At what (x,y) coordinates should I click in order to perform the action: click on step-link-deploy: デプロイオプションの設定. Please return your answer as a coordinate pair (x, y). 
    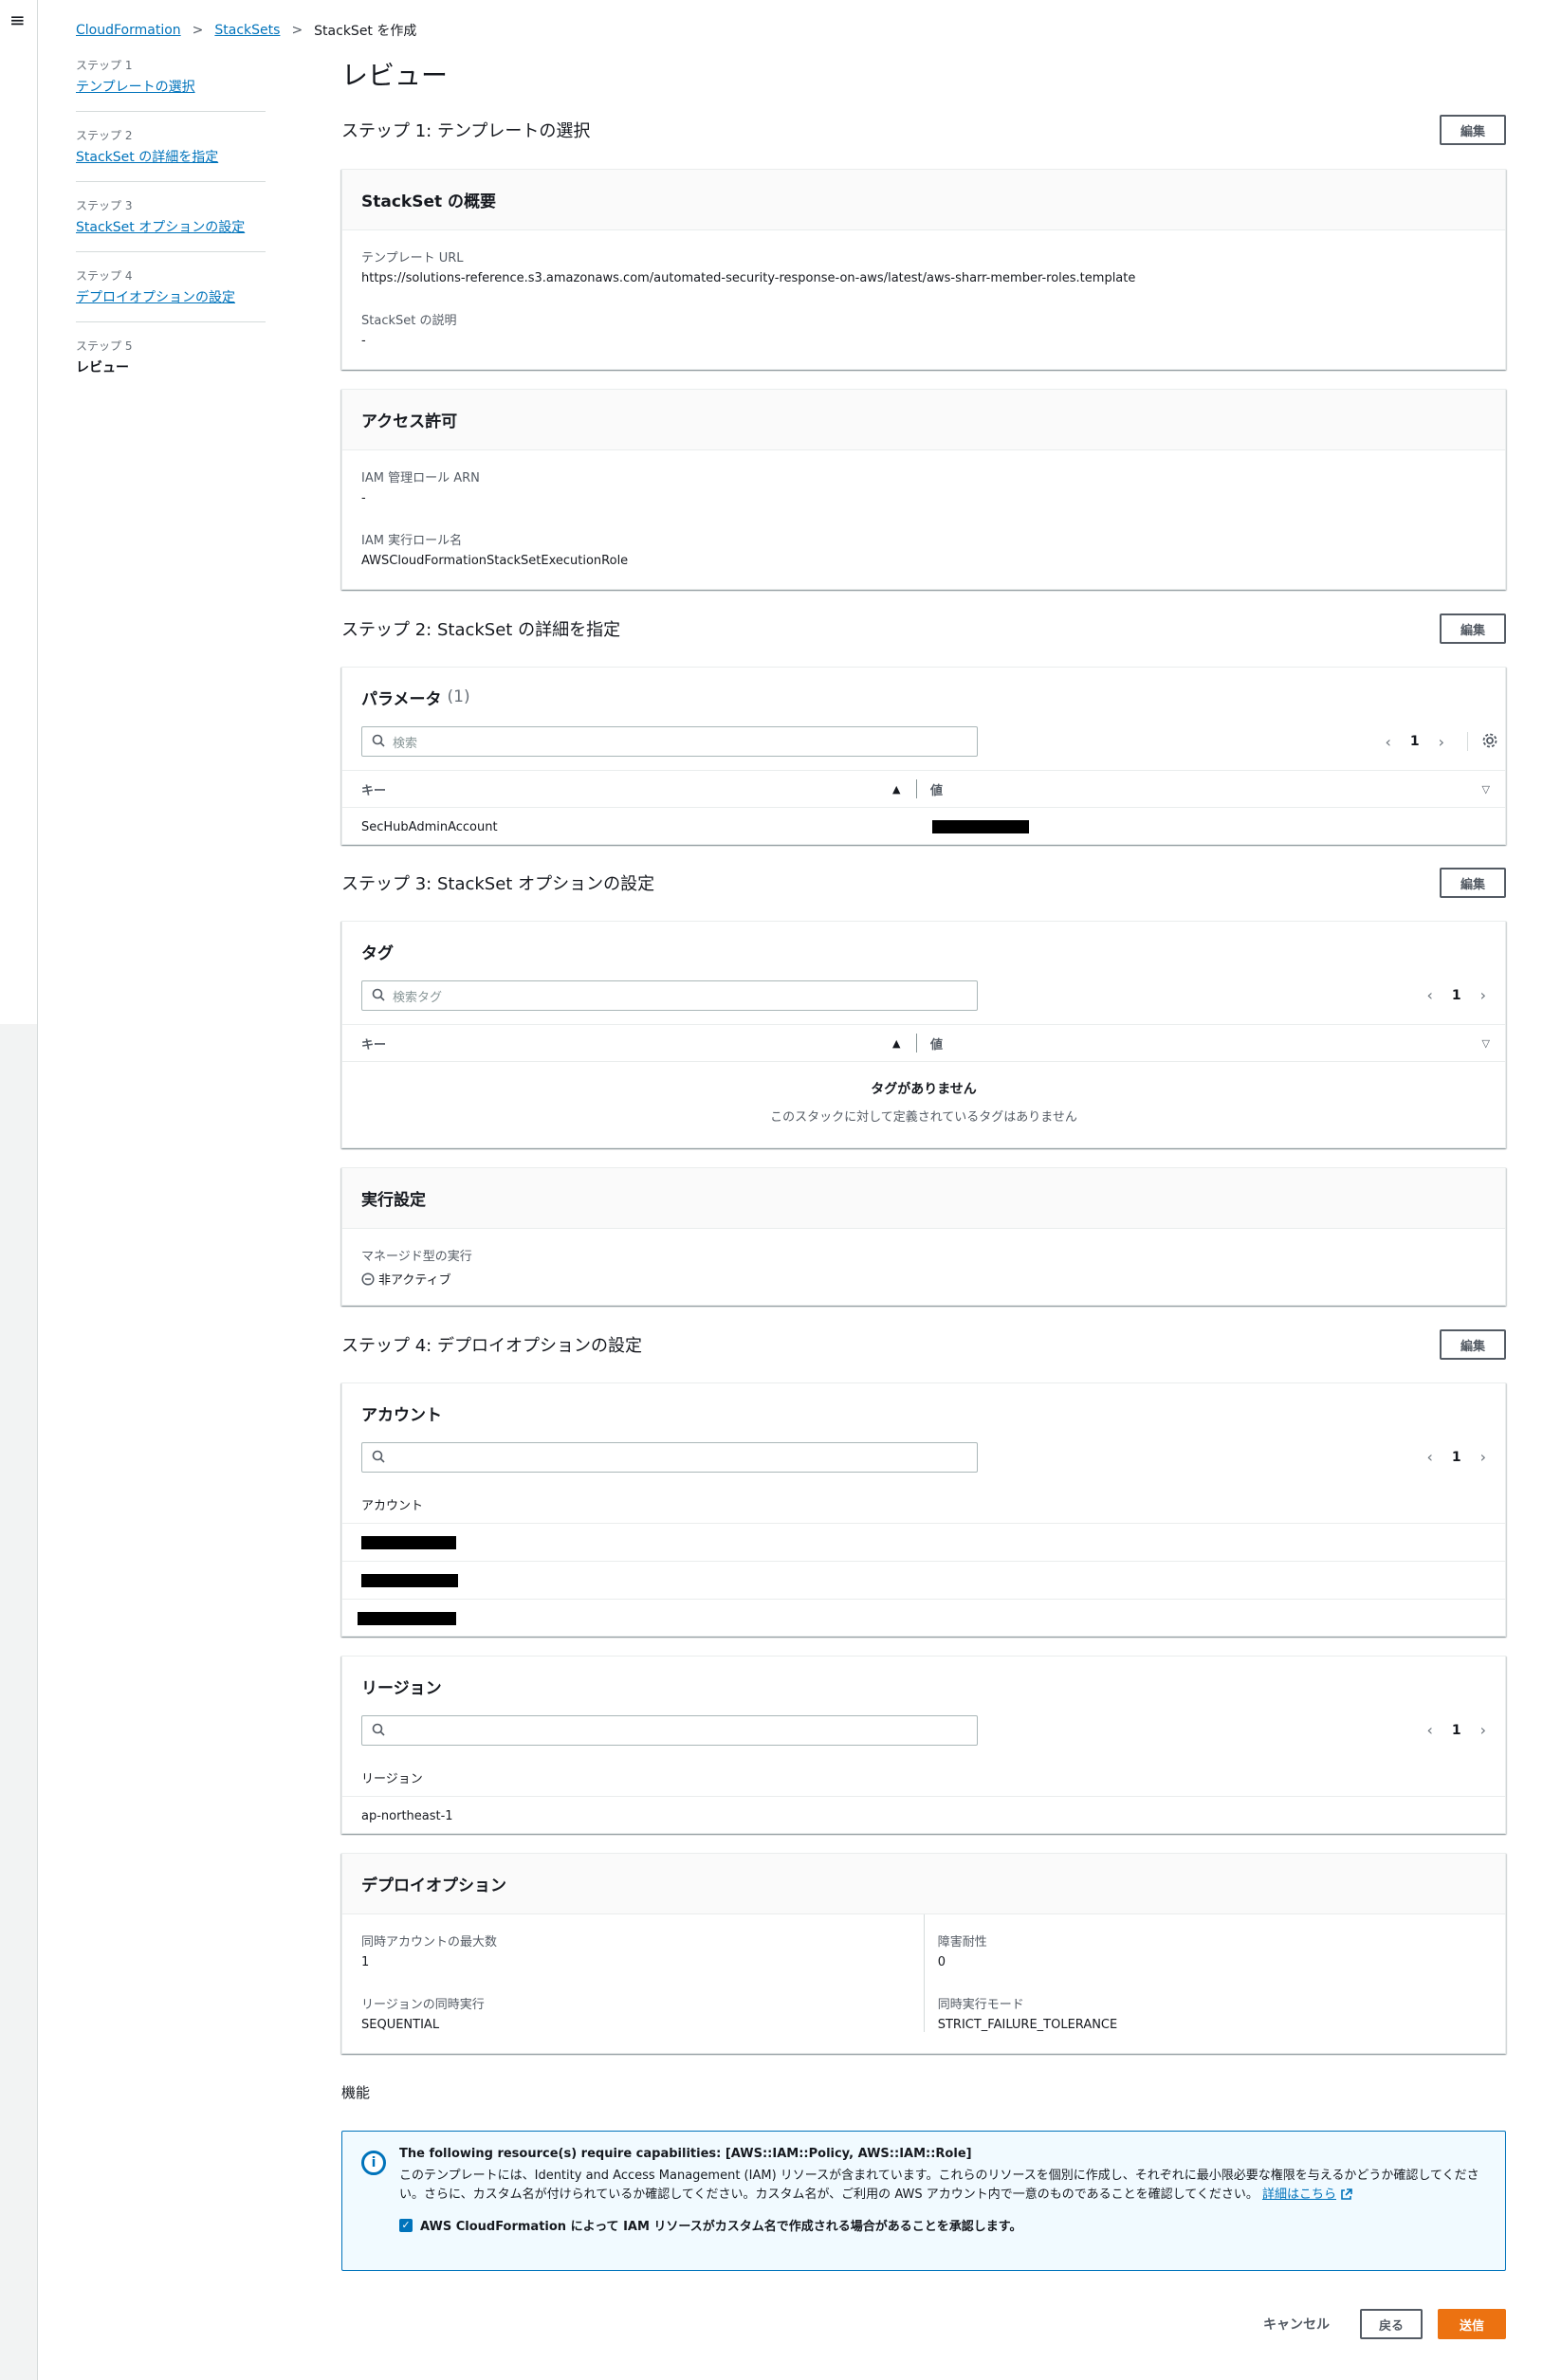
    Looking at the image, I should click on (156, 297).